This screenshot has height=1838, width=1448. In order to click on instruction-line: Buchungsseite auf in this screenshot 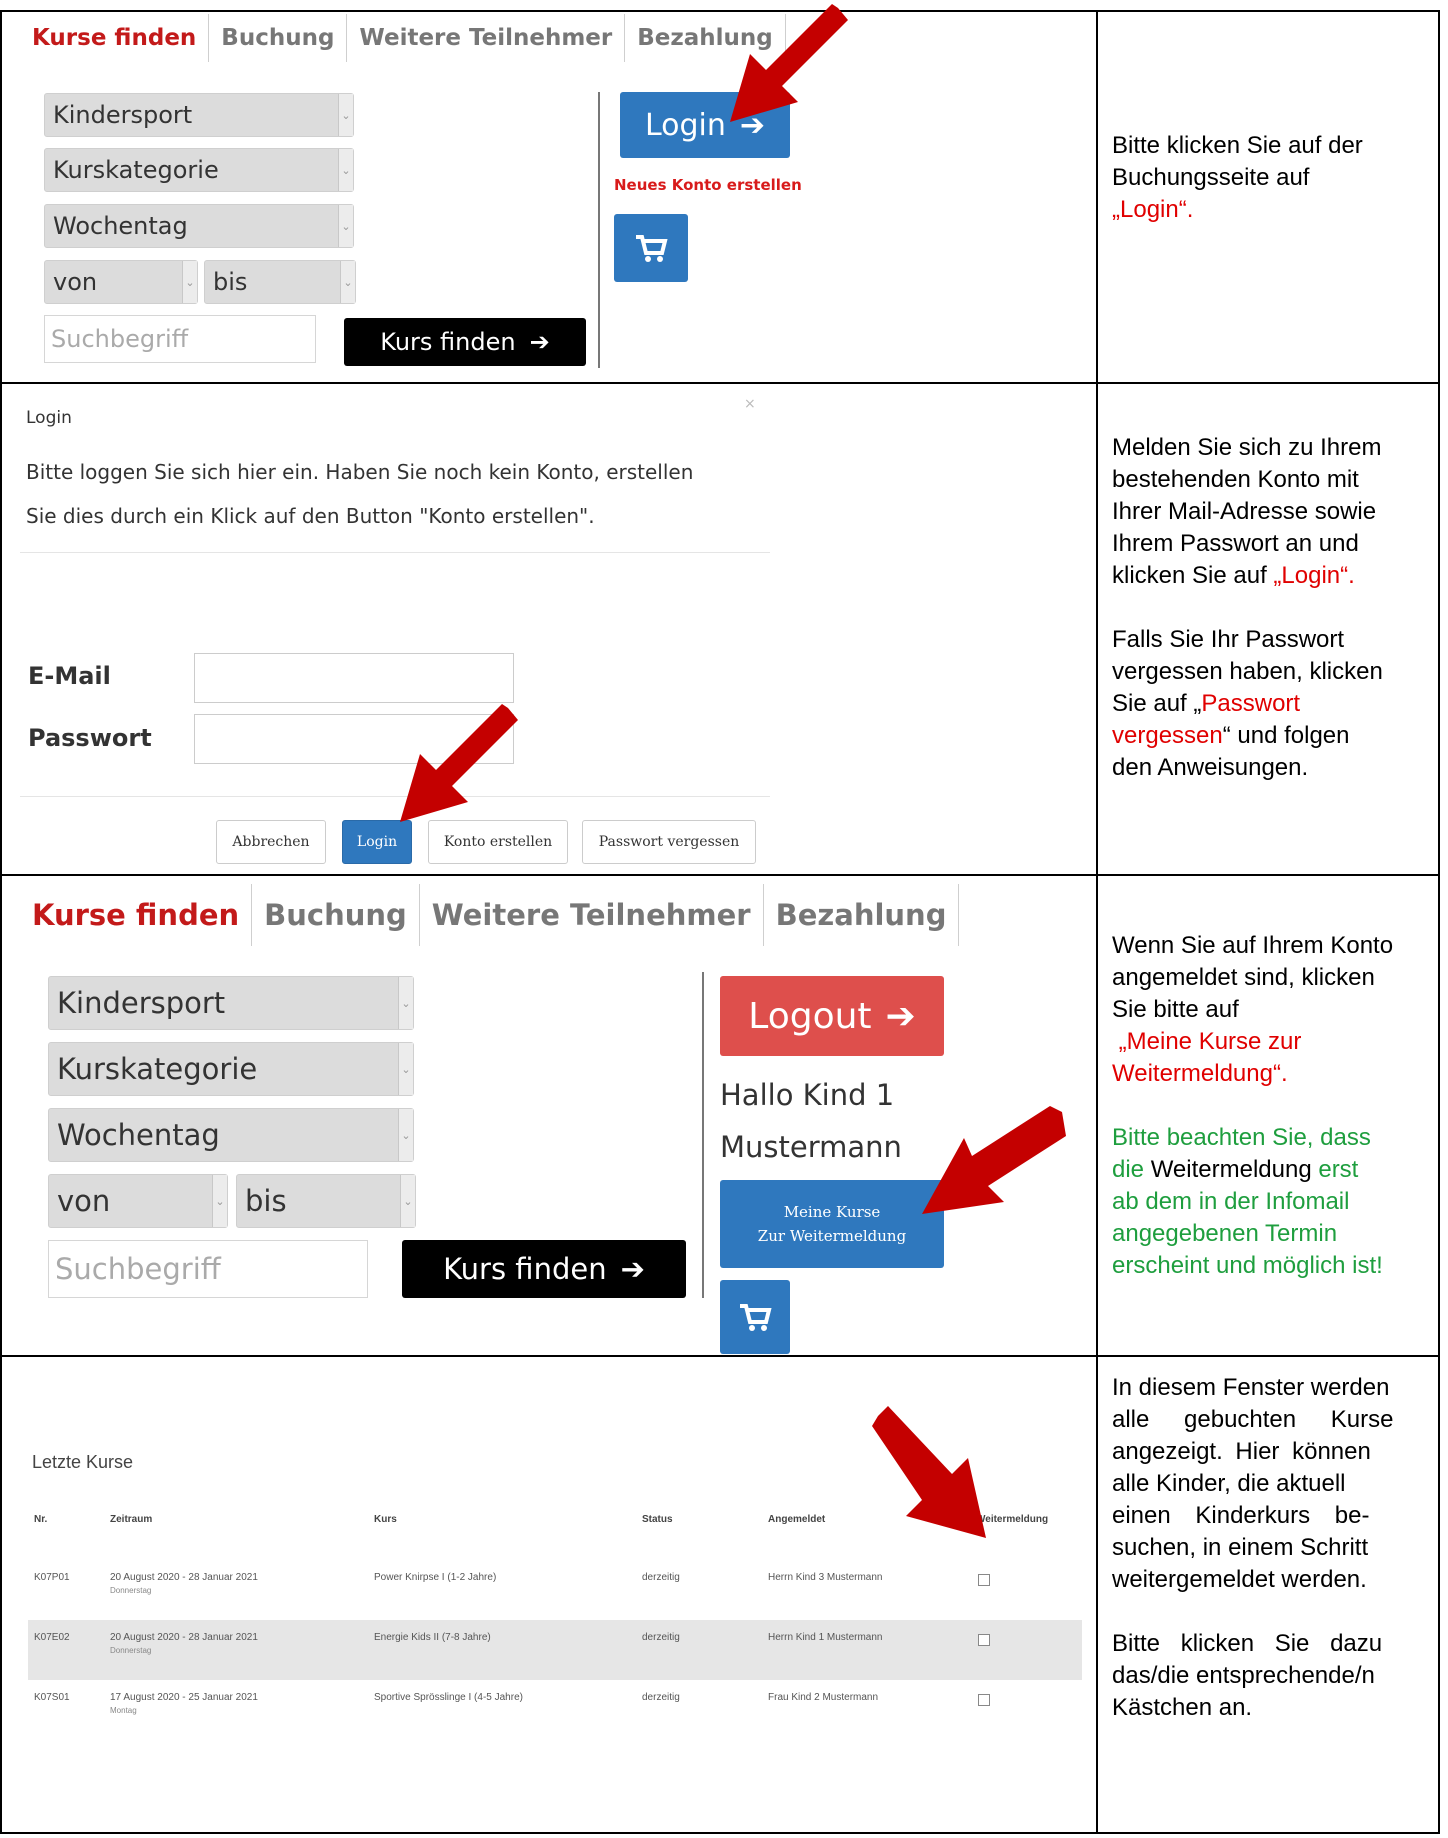, I will do `click(1211, 177)`.